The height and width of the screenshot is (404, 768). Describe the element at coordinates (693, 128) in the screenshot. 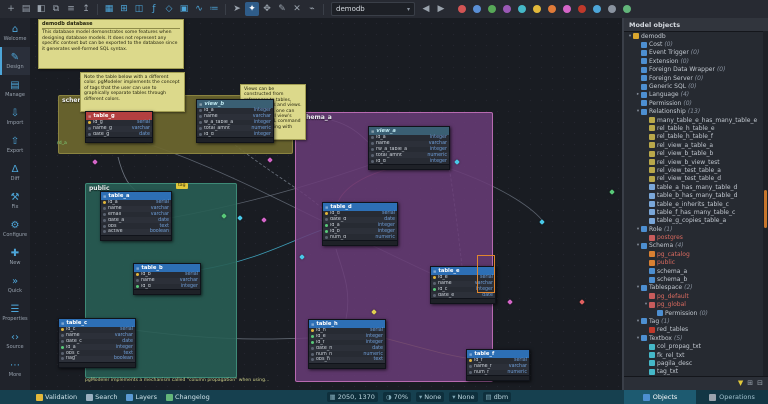

I see `tree-item-rel-table-h-table-e: rel_table_h_table_e` at that location.